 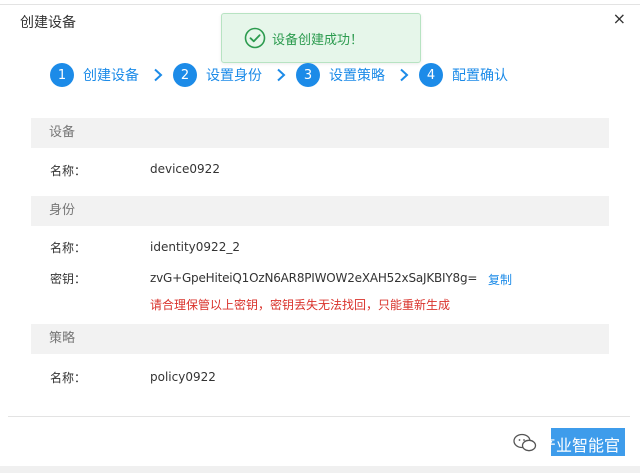 What do you see at coordinates (111, 76) in the screenshot?
I see `step-label: 创建设备` at bounding box center [111, 76].